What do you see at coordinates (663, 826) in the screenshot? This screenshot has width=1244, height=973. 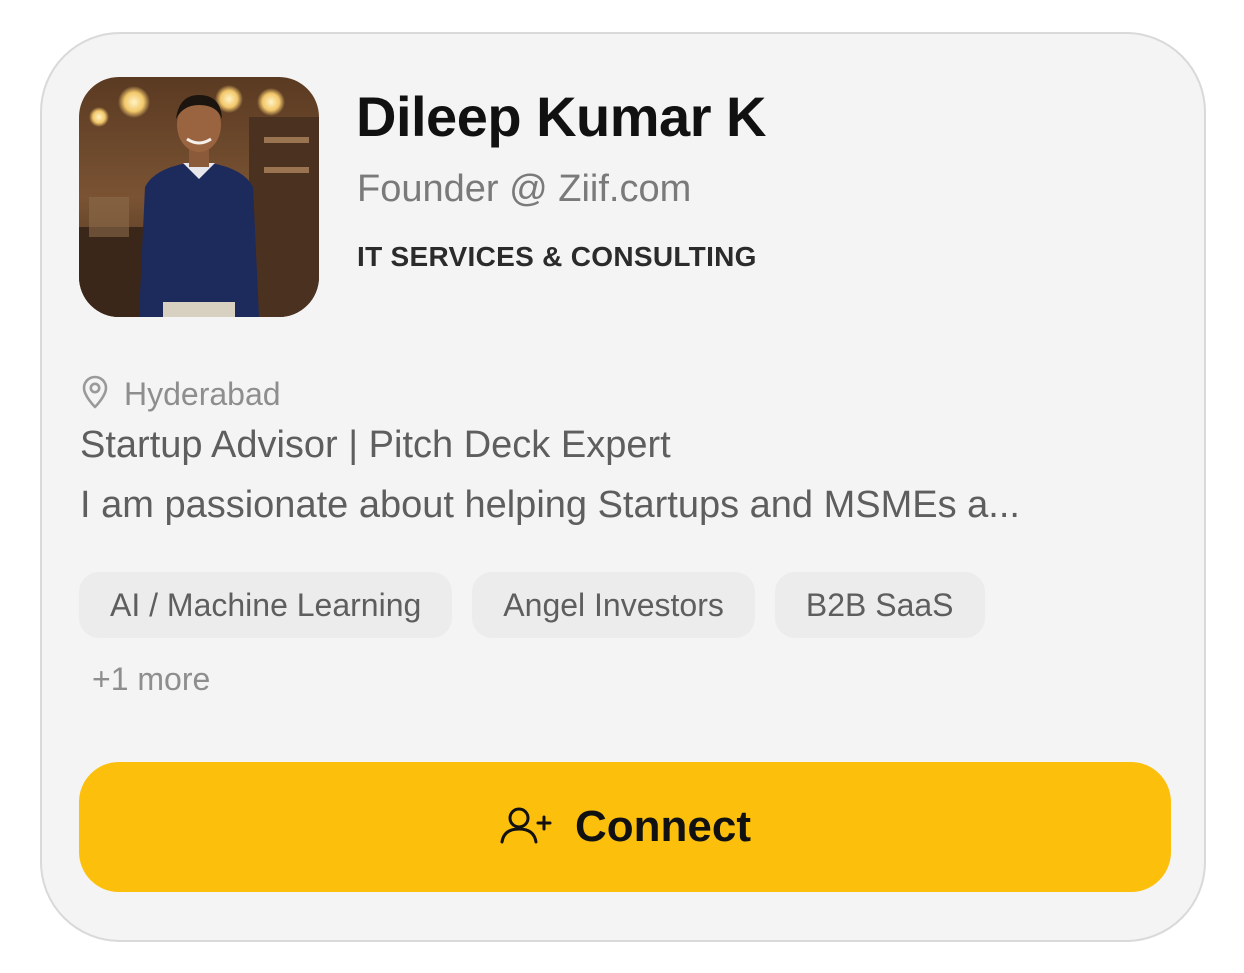 I see `connect-label: Connect` at bounding box center [663, 826].